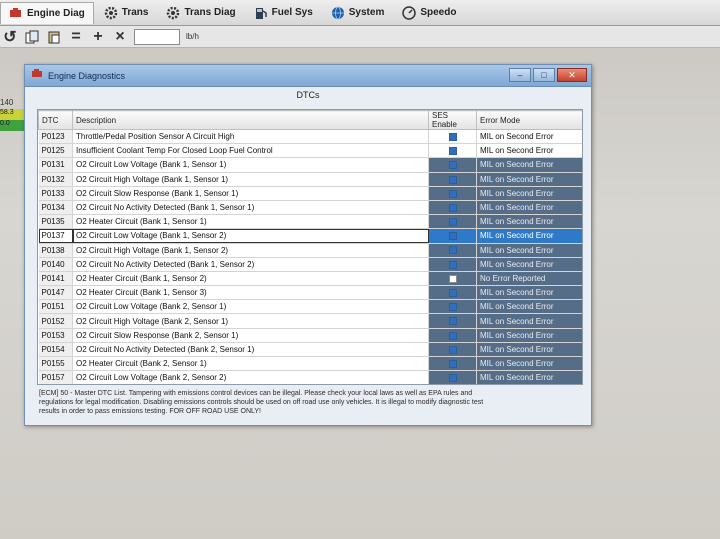  I want to click on close-button: ✕, so click(572, 75).